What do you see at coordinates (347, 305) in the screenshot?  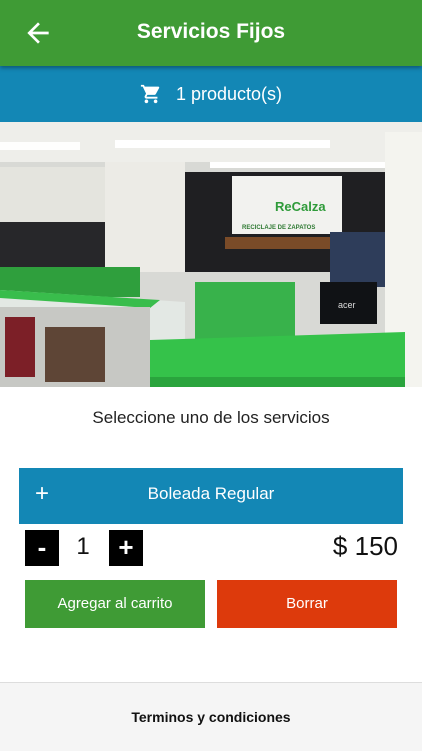 I see `monitor-brand: acer` at bounding box center [347, 305].